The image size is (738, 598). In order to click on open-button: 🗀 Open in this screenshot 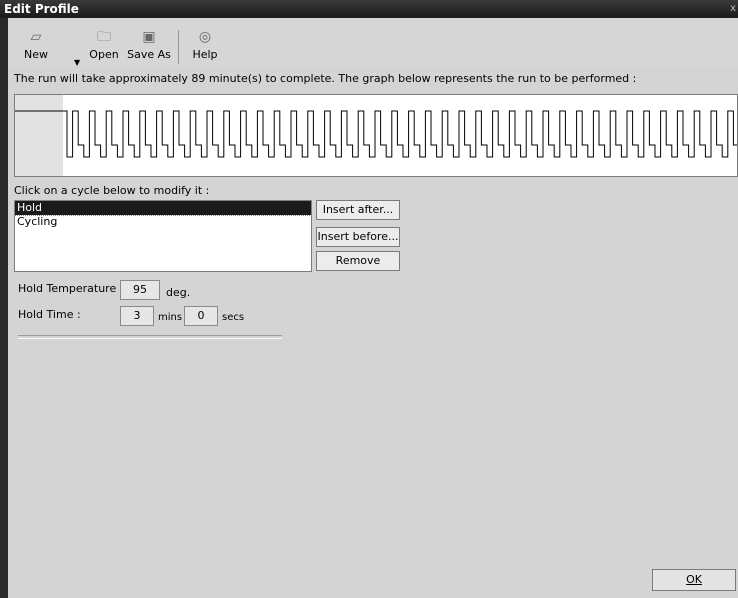, I will do `click(104, 44)`.